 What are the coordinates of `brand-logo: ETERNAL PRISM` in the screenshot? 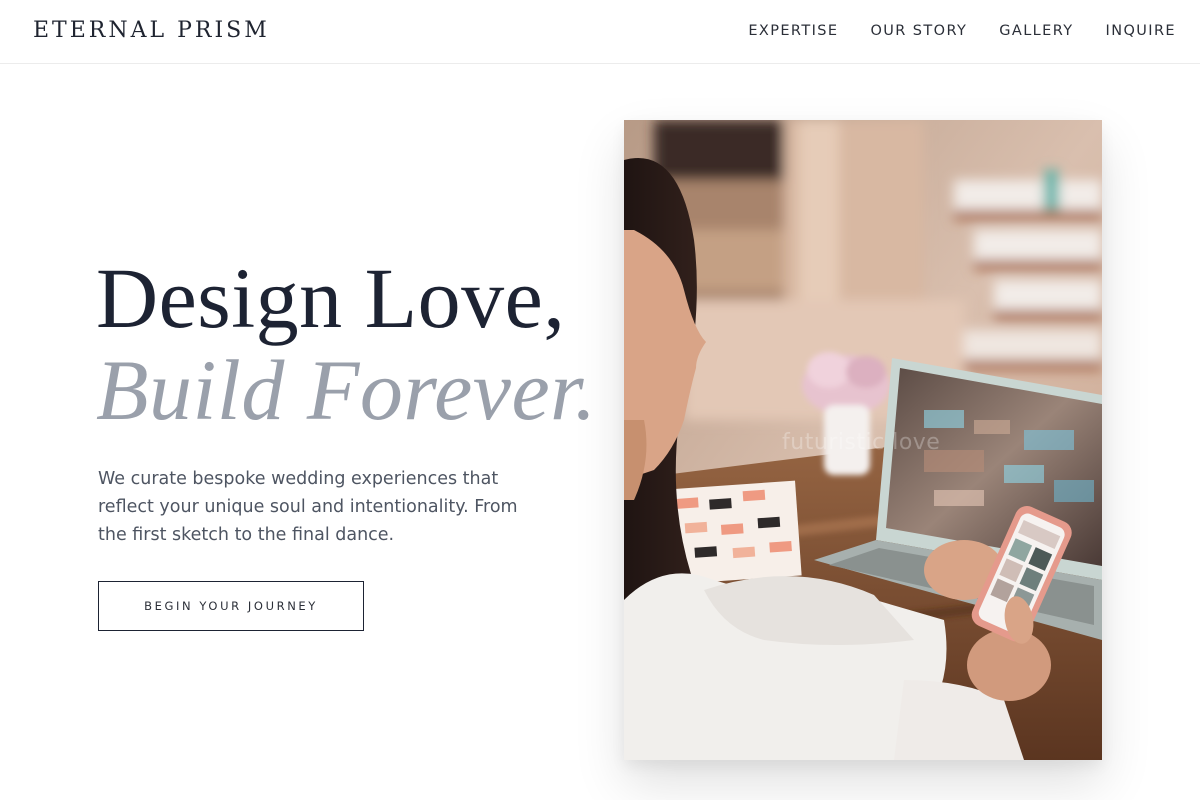 It's located at (151, 31).